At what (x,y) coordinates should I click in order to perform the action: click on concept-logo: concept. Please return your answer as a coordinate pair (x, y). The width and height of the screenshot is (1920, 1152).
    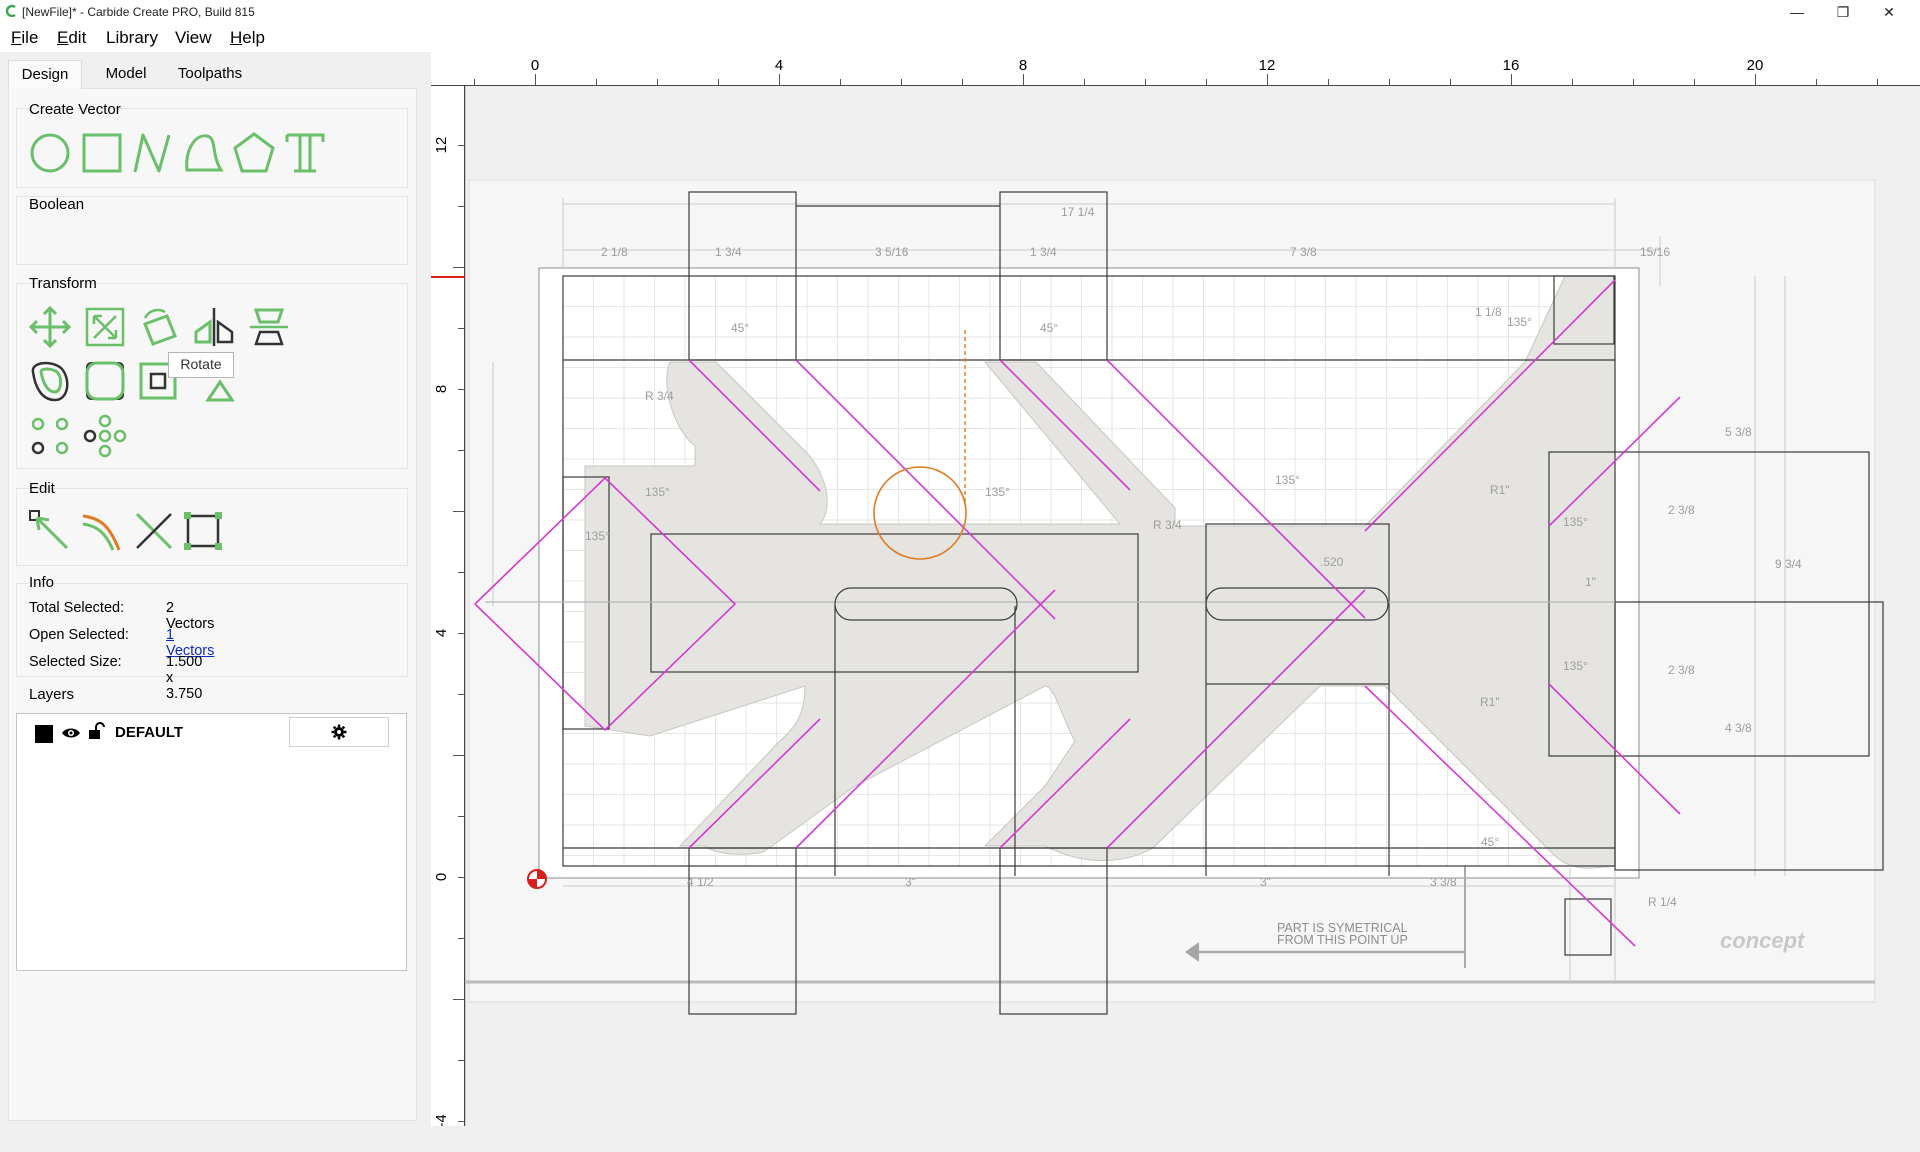
    Looking at the image, I should click on (1763, 940).